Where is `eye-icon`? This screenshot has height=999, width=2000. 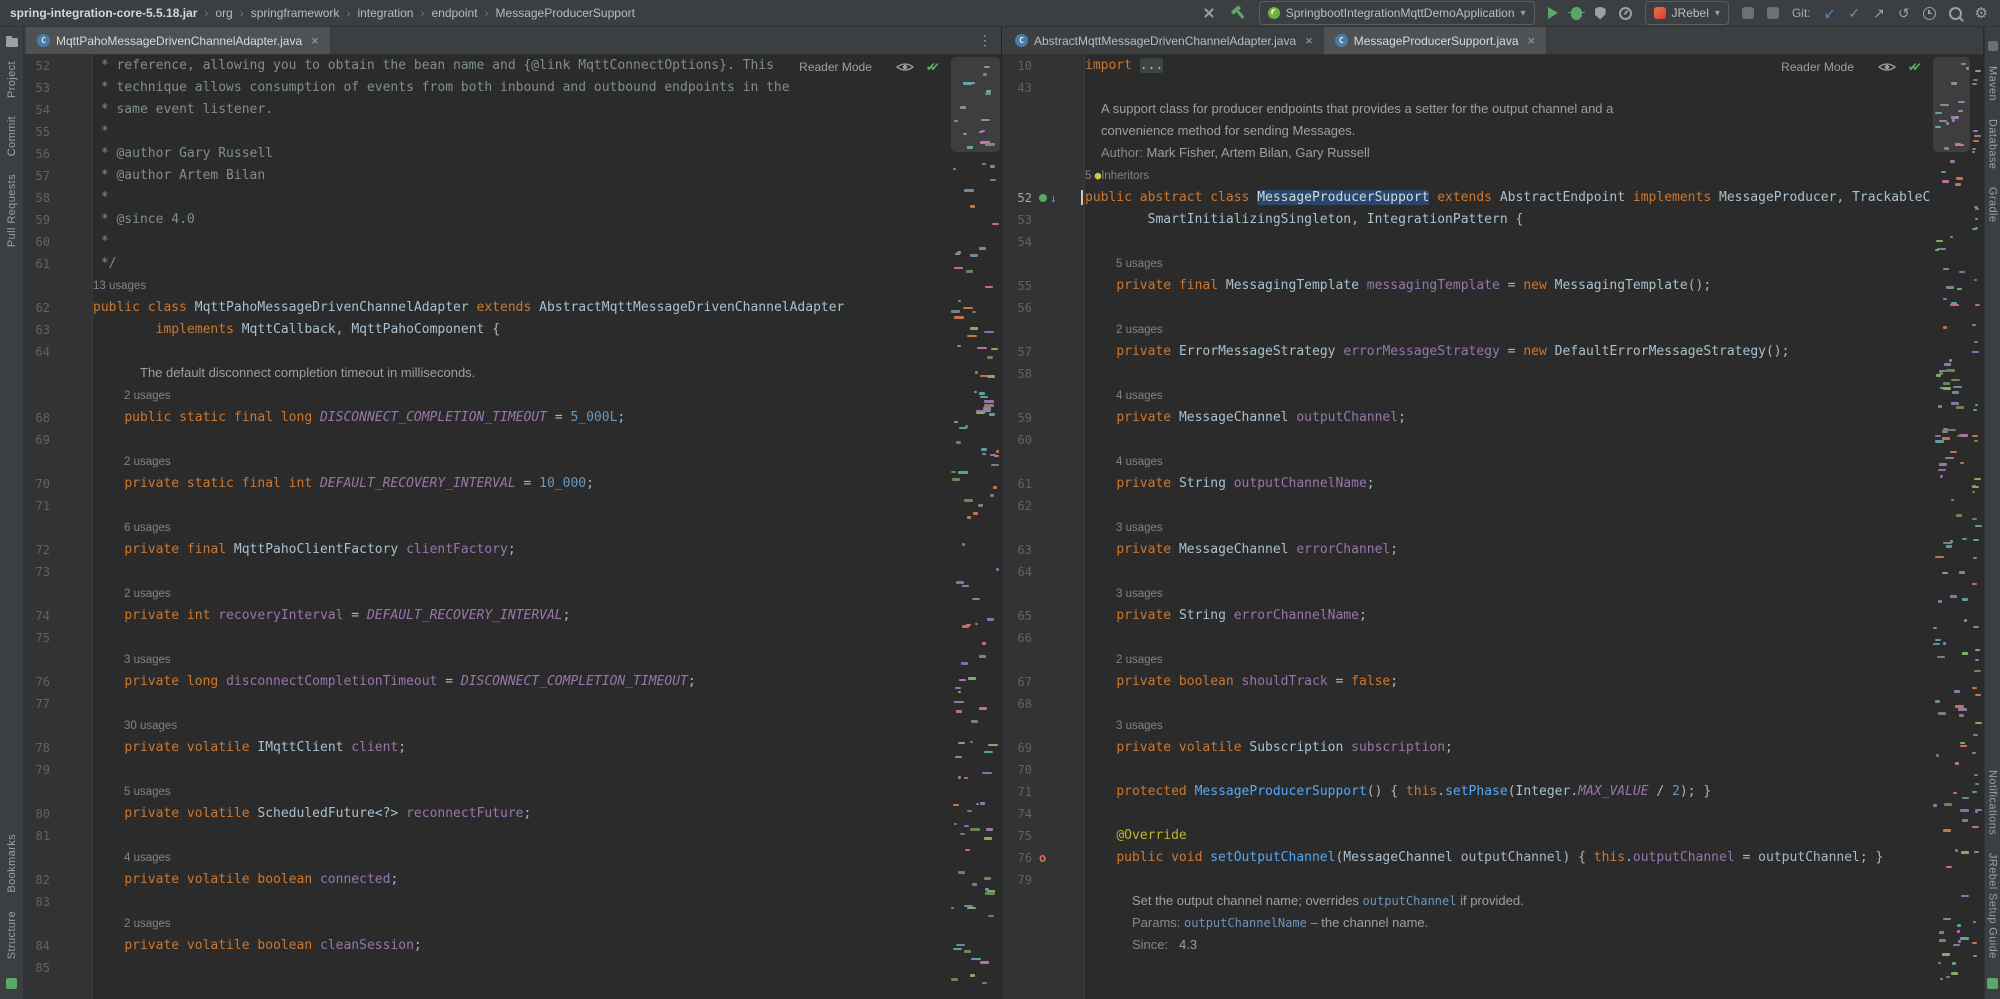 eye-icon is located at coordinates (1886, 67).